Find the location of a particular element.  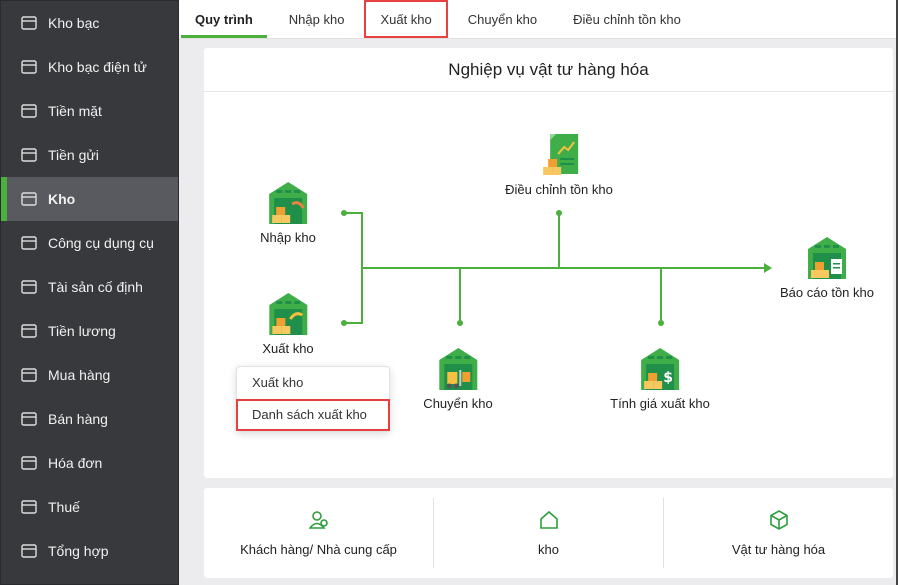

node-tinh-gia-xuat-kho: $ Tính giá xuất kho is located at coordinates (660, 378).